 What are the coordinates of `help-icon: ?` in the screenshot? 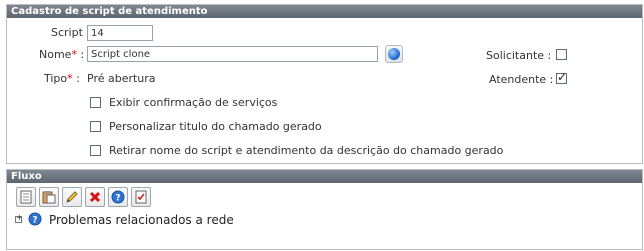 It's located at (118, 197).